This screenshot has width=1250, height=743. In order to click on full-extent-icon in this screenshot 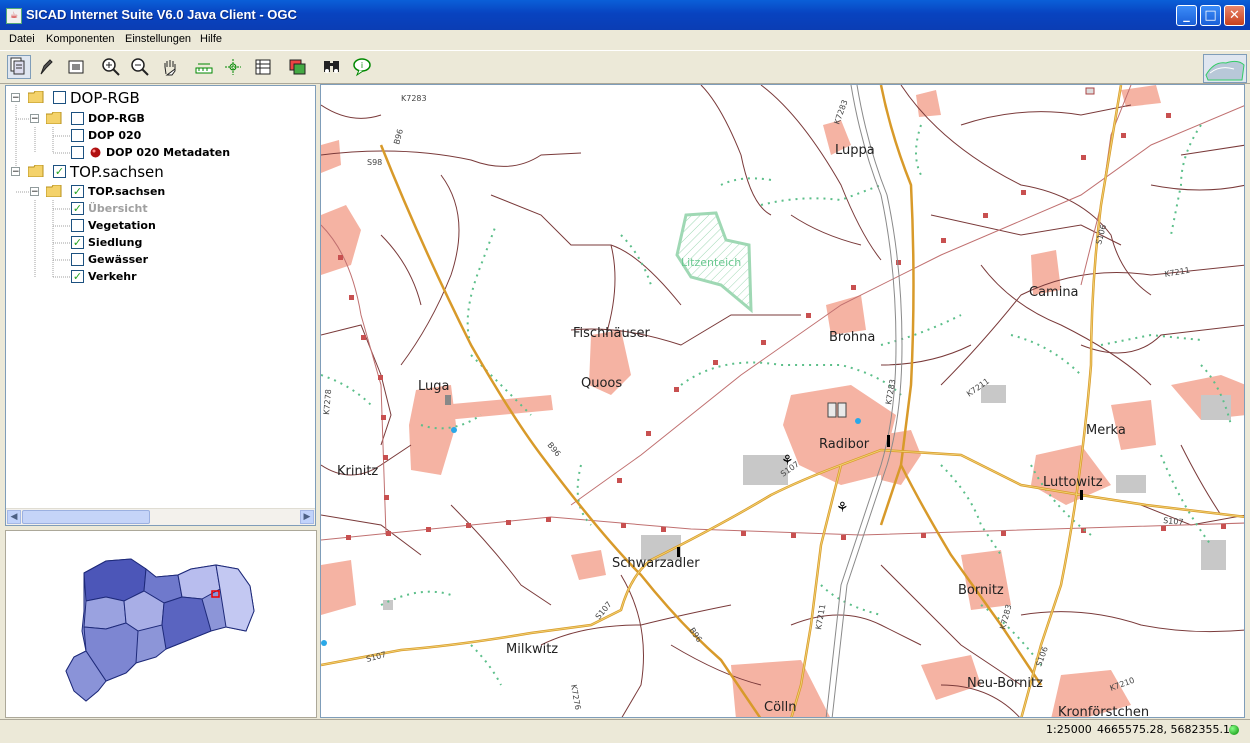, I will do `click(76, 67)`.